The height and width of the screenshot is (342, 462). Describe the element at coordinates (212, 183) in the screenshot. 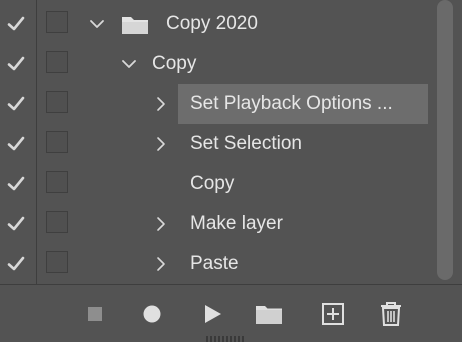

I see `action-step-label: Copy` at that location.